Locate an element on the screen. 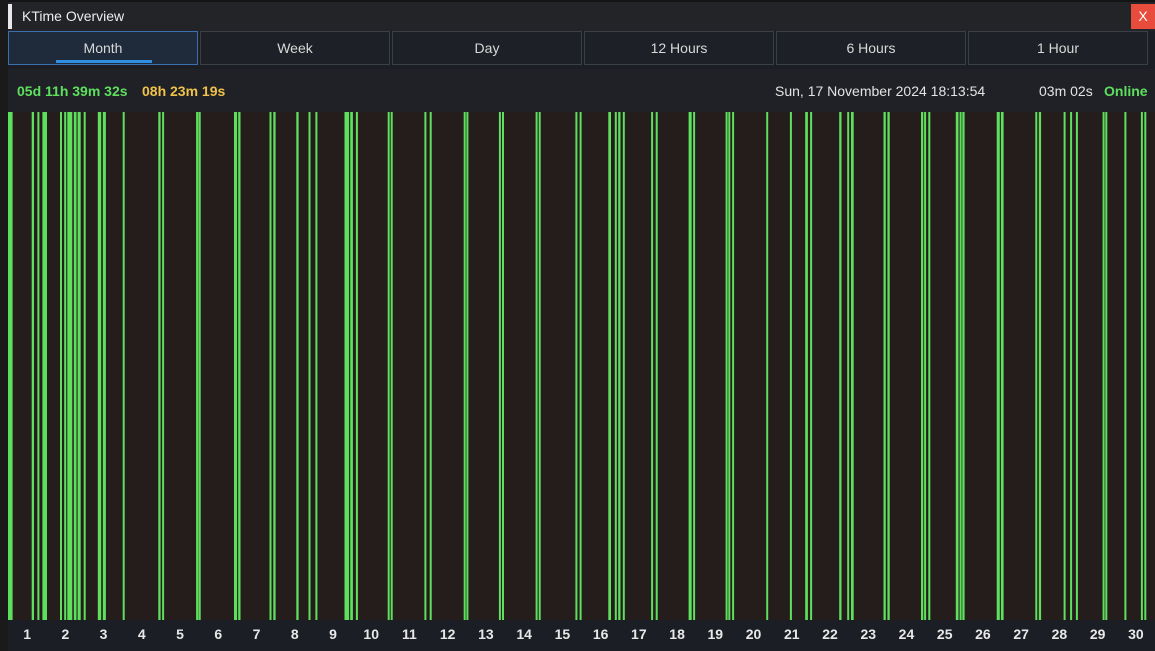 The height and width of the screenshot is (651, 1155). tab-1-hour: 1 Hour is located at coordinates (1058, 48).